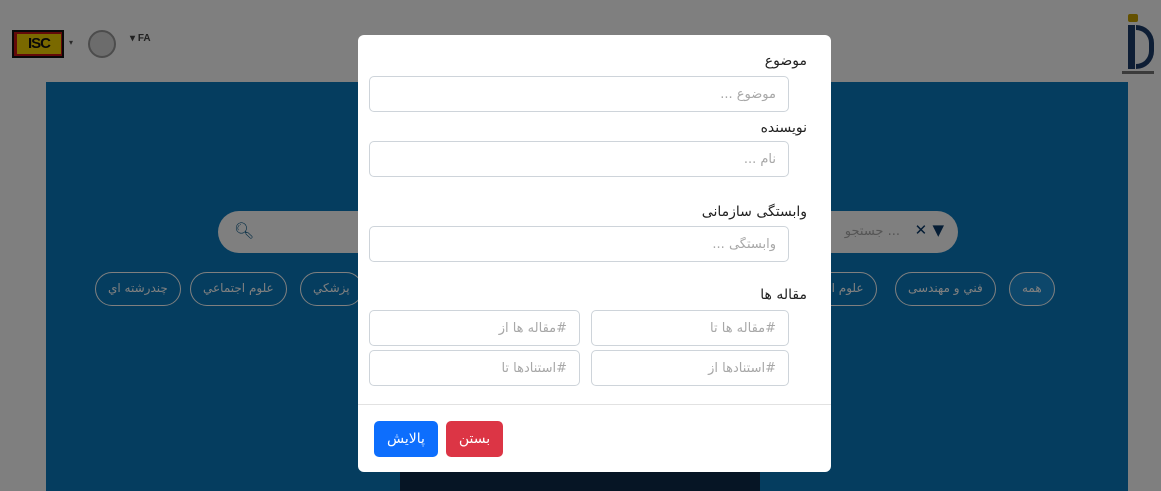 The height and width of the screenshot is (491, 1161). Describe the element at coordinates (579, 159) in the screenshot. I see `author-input` at that location.